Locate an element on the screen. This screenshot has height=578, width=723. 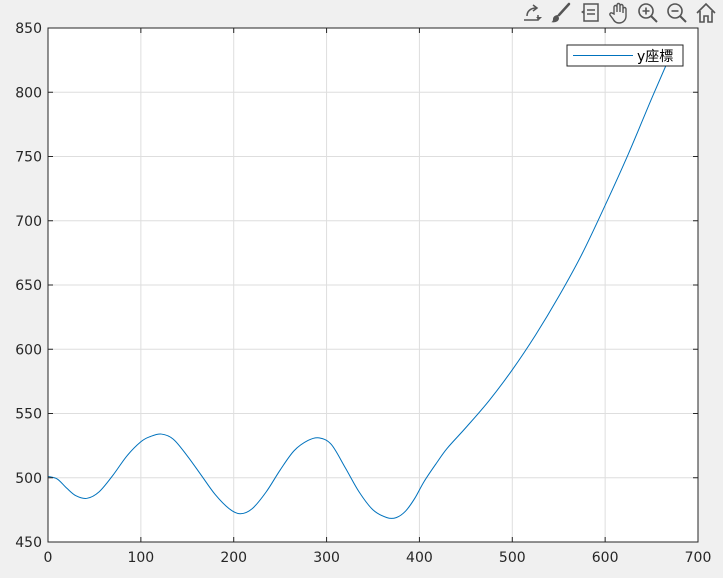
y-tick-label: 800 is located at coordinates (28, 93).